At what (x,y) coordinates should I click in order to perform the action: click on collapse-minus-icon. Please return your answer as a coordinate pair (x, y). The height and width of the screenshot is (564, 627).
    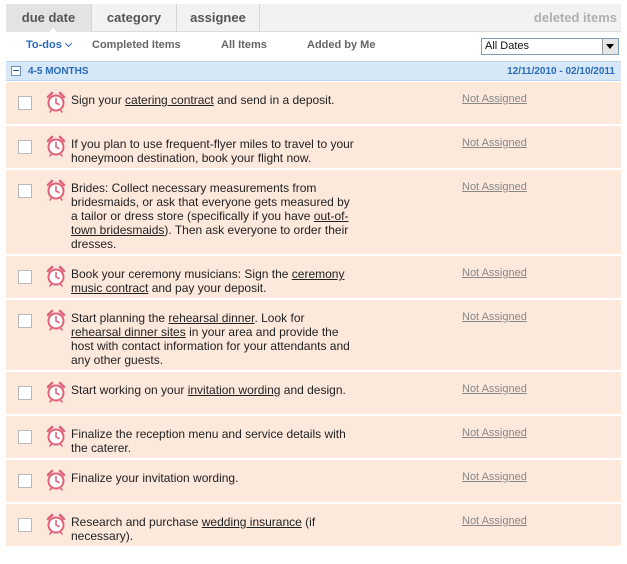
    Looking at the image, I should click on (16, 71).